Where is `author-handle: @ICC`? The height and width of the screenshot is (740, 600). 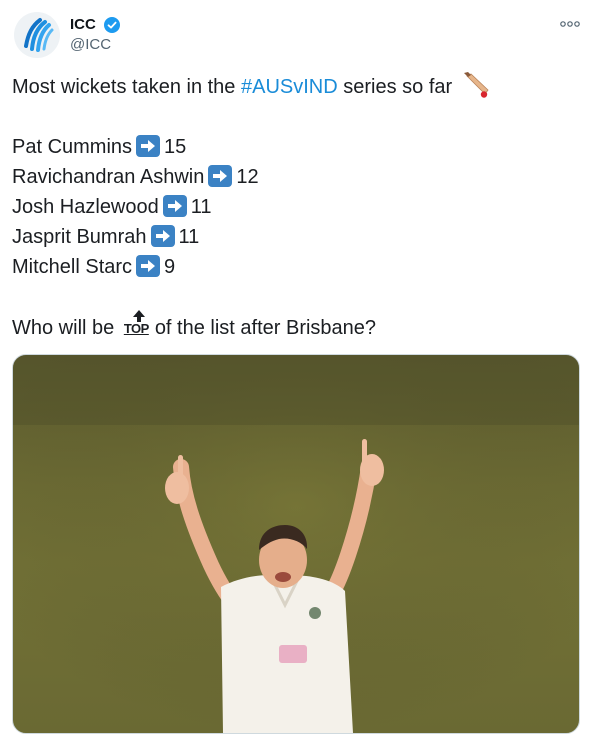
author-handle: @ICC is located at coordinates (95, 45).